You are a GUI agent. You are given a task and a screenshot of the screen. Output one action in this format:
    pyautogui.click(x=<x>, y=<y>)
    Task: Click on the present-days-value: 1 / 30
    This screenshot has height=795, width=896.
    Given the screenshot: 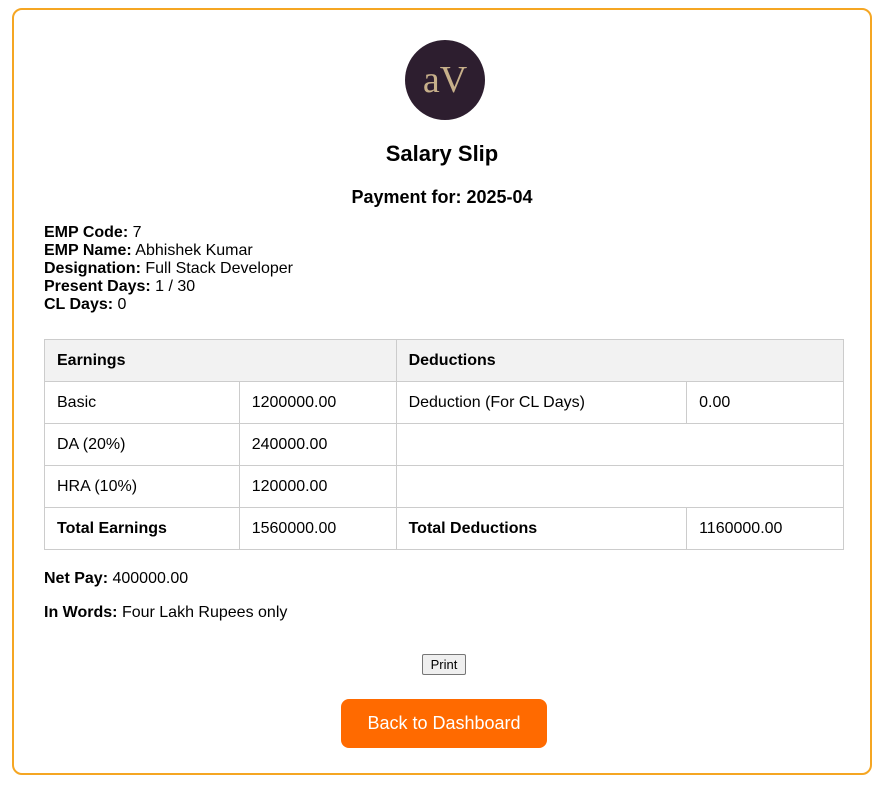 What is the action you would take?
    pyautogui.click(x=175, y=286)
    